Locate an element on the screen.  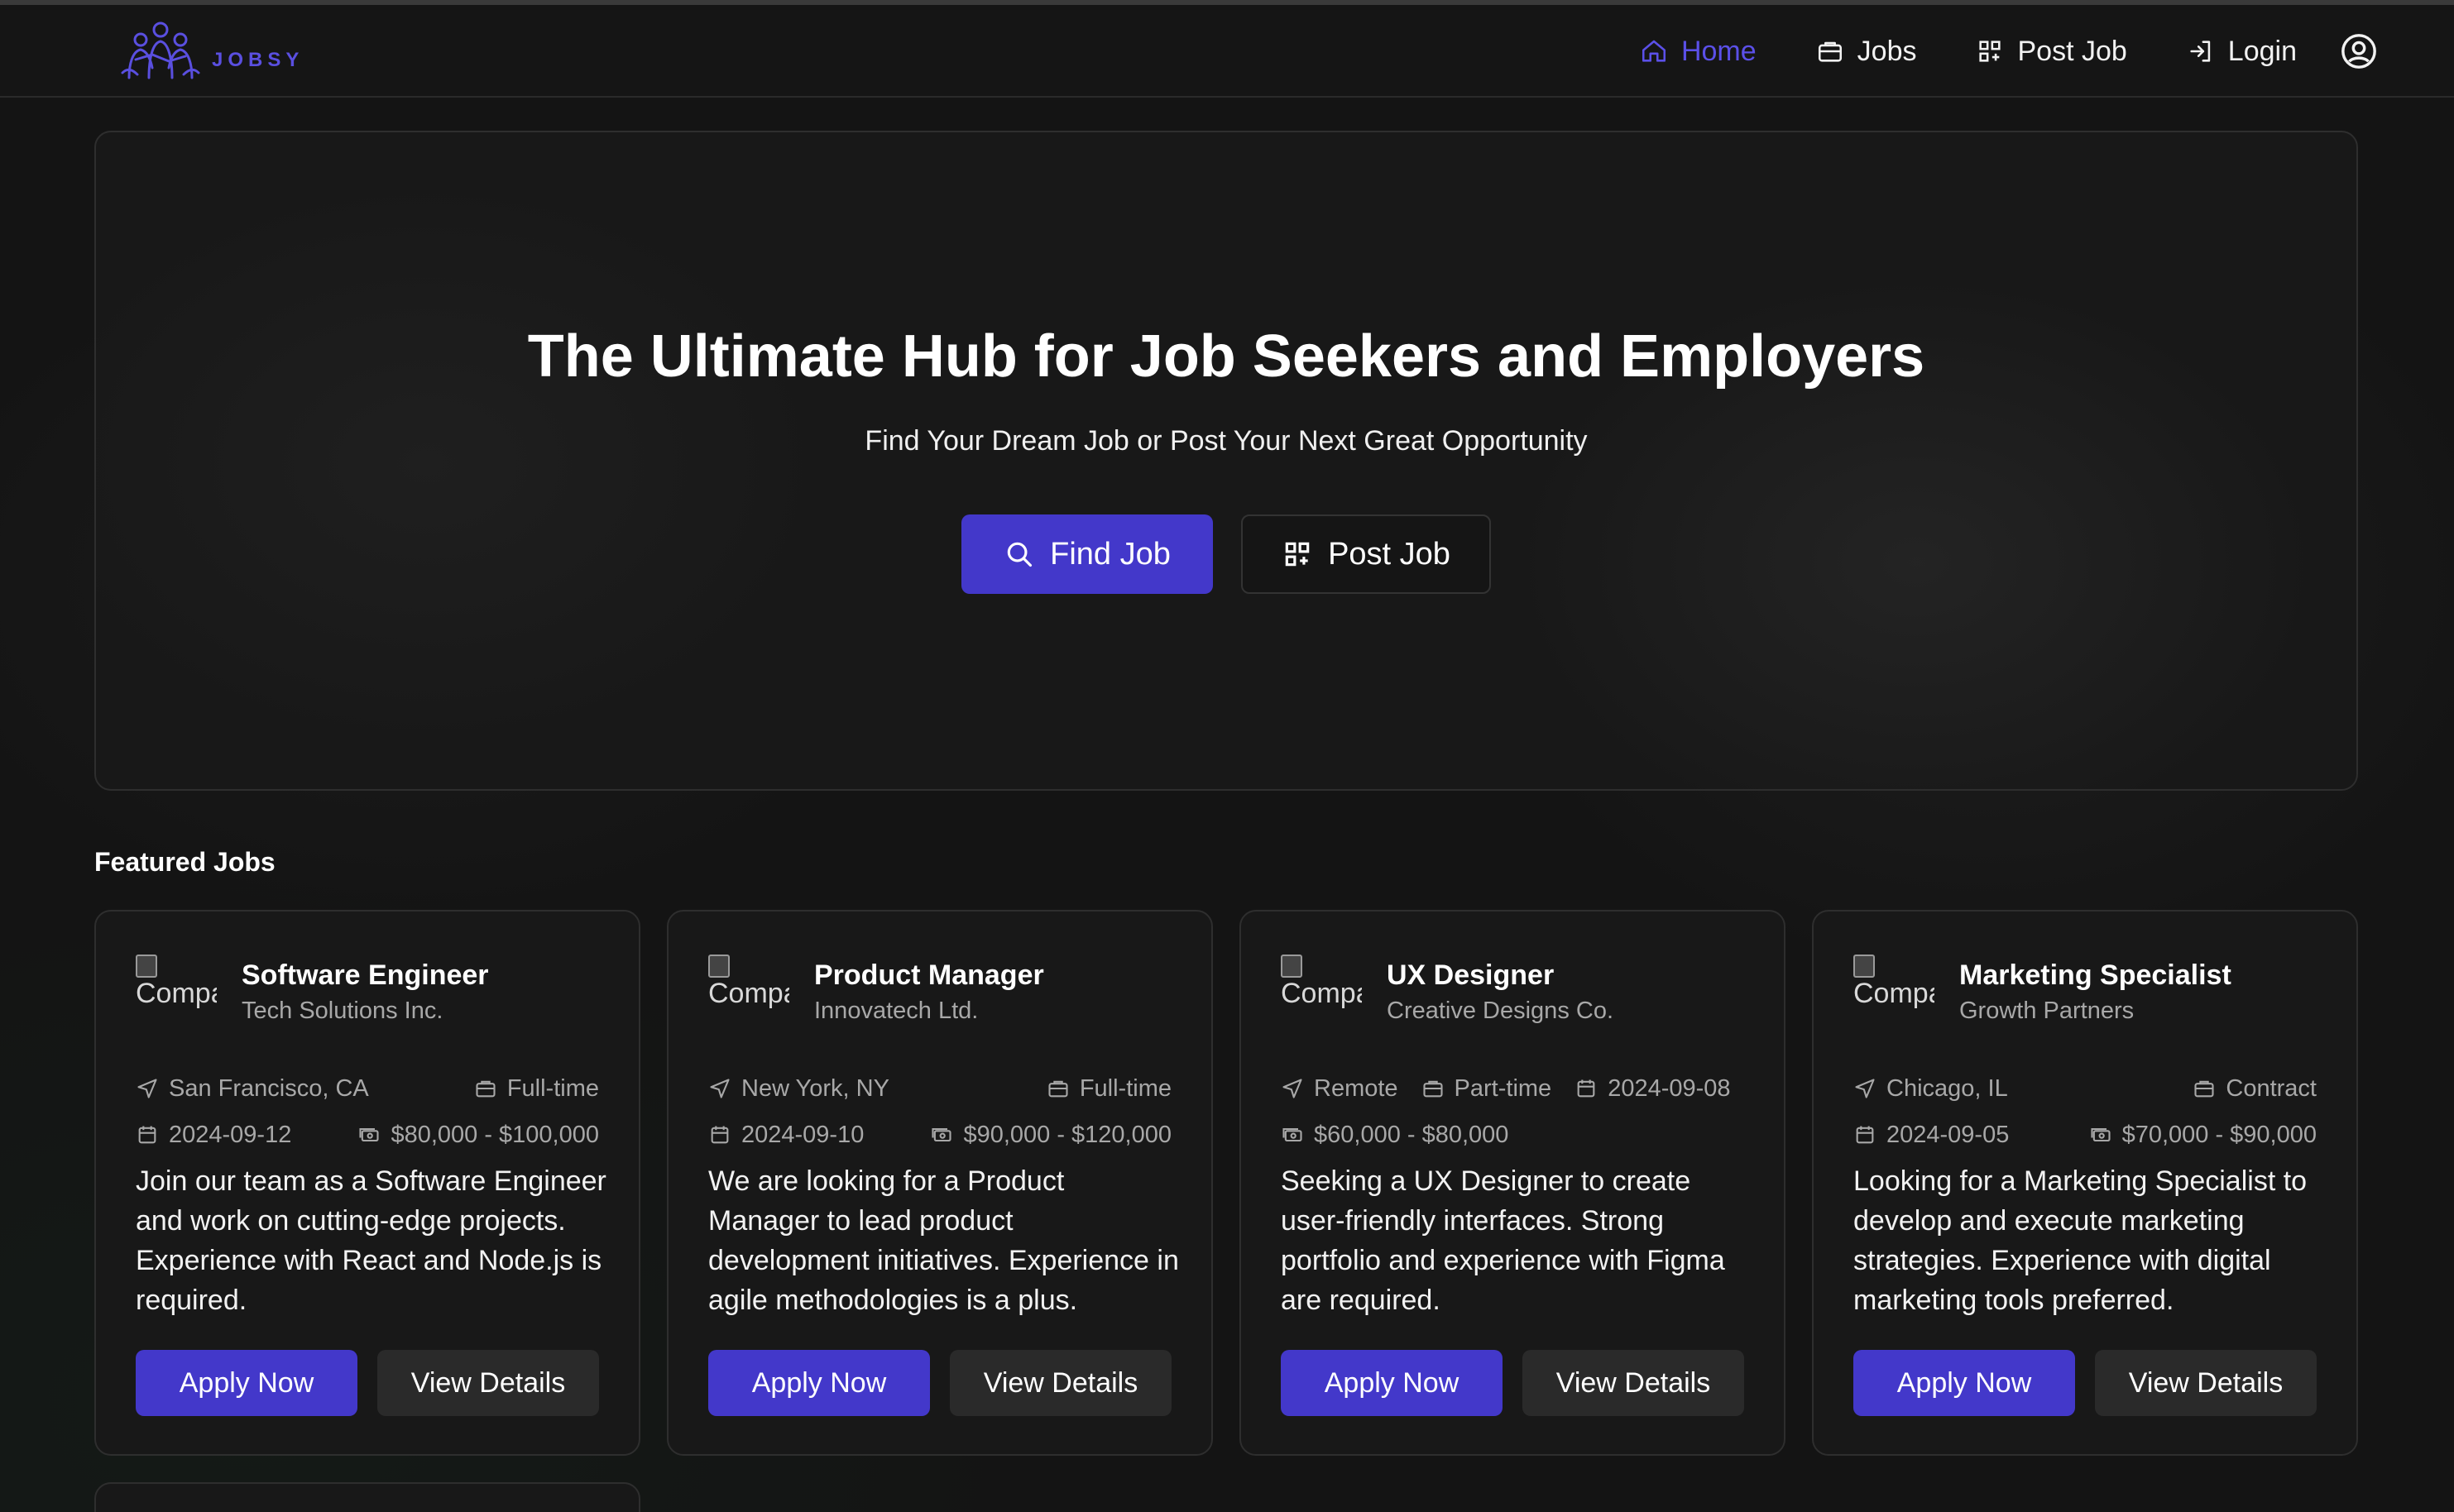
top-navbar: JOBSY Home Jobs Post Job Login is located at coordinates (1227, 51).